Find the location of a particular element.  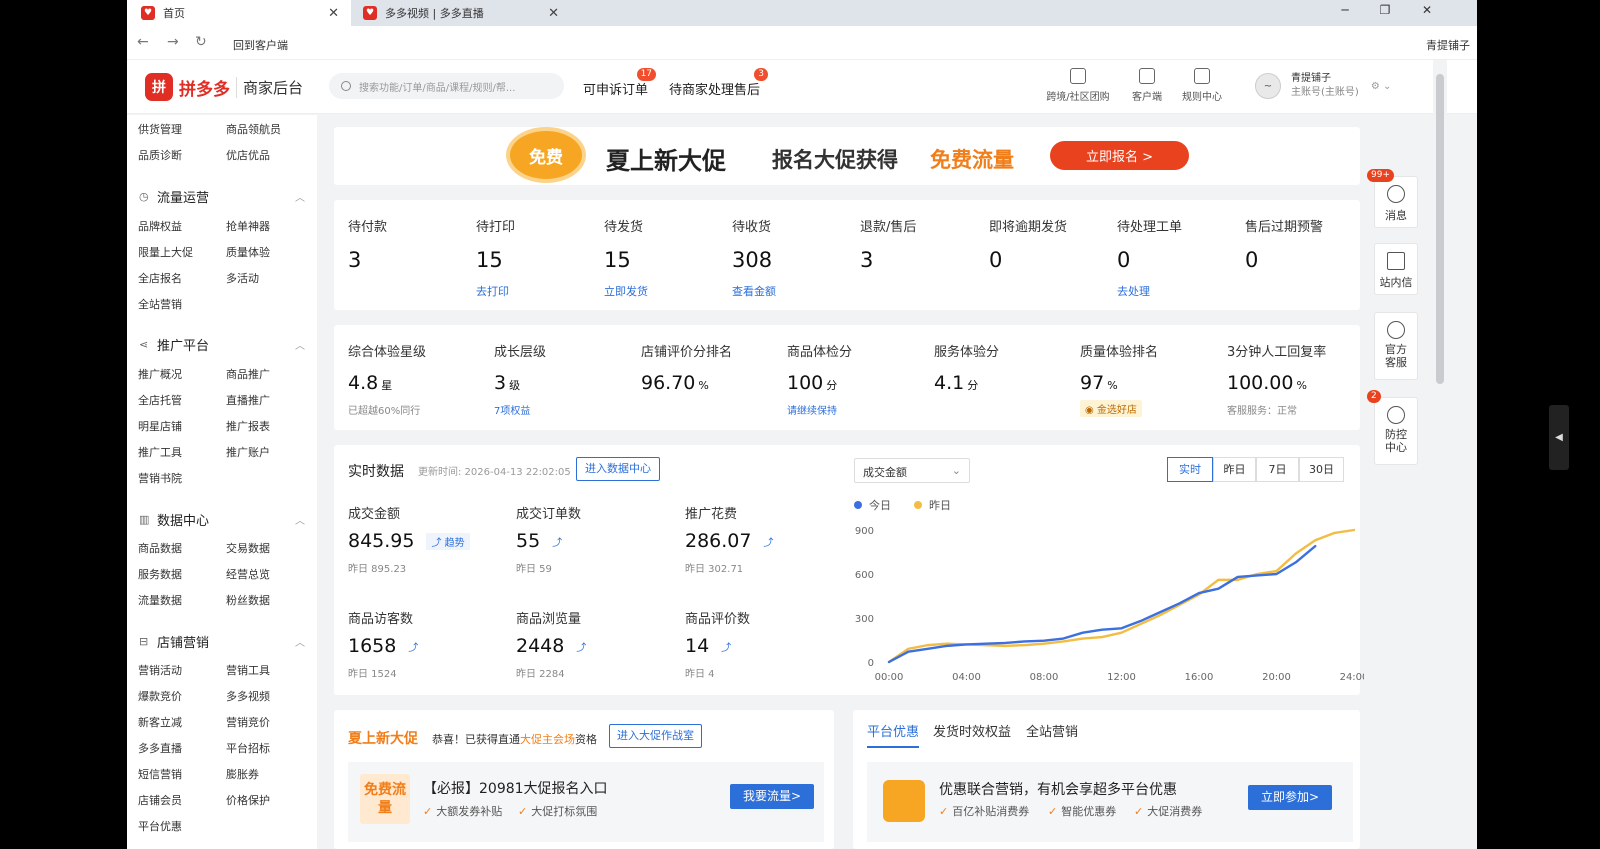

sidebar-item: 短信营销 is located at coordinates (160, 774).